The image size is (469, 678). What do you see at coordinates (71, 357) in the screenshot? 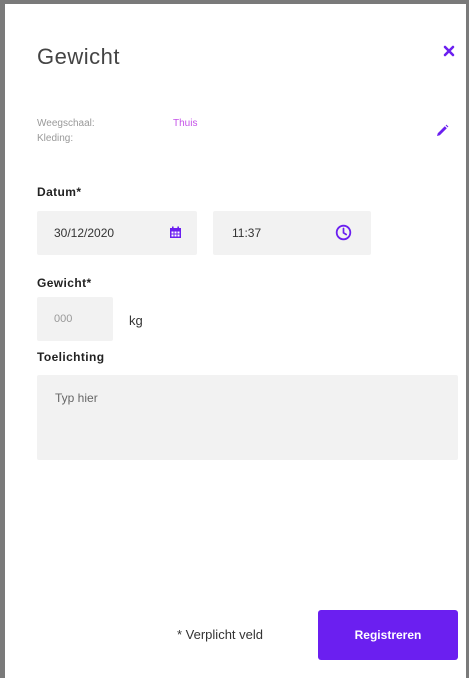
I see `note-section-label: Toelichting` at bounding box center [71, 357].